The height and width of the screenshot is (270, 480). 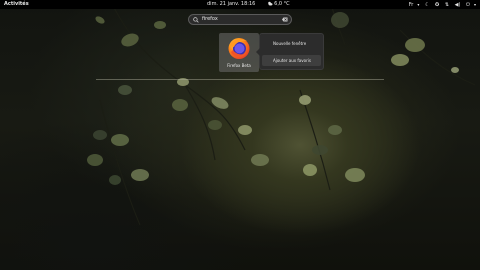 What do you see at coordinates (458, 5) in the screenshot?
I see `volume-icon: ◀)` at bounding box center [458, 5].